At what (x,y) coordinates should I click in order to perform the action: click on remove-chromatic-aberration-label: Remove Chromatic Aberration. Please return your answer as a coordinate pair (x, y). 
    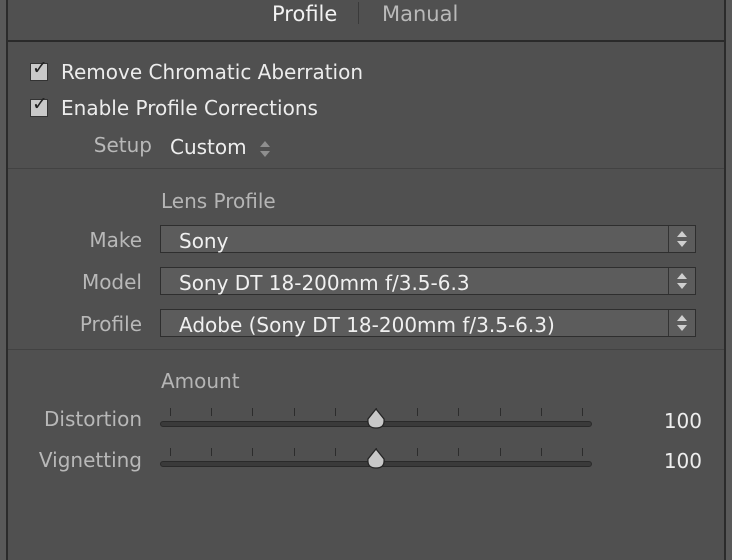
    Looking at the image, I should click on (212, 72).